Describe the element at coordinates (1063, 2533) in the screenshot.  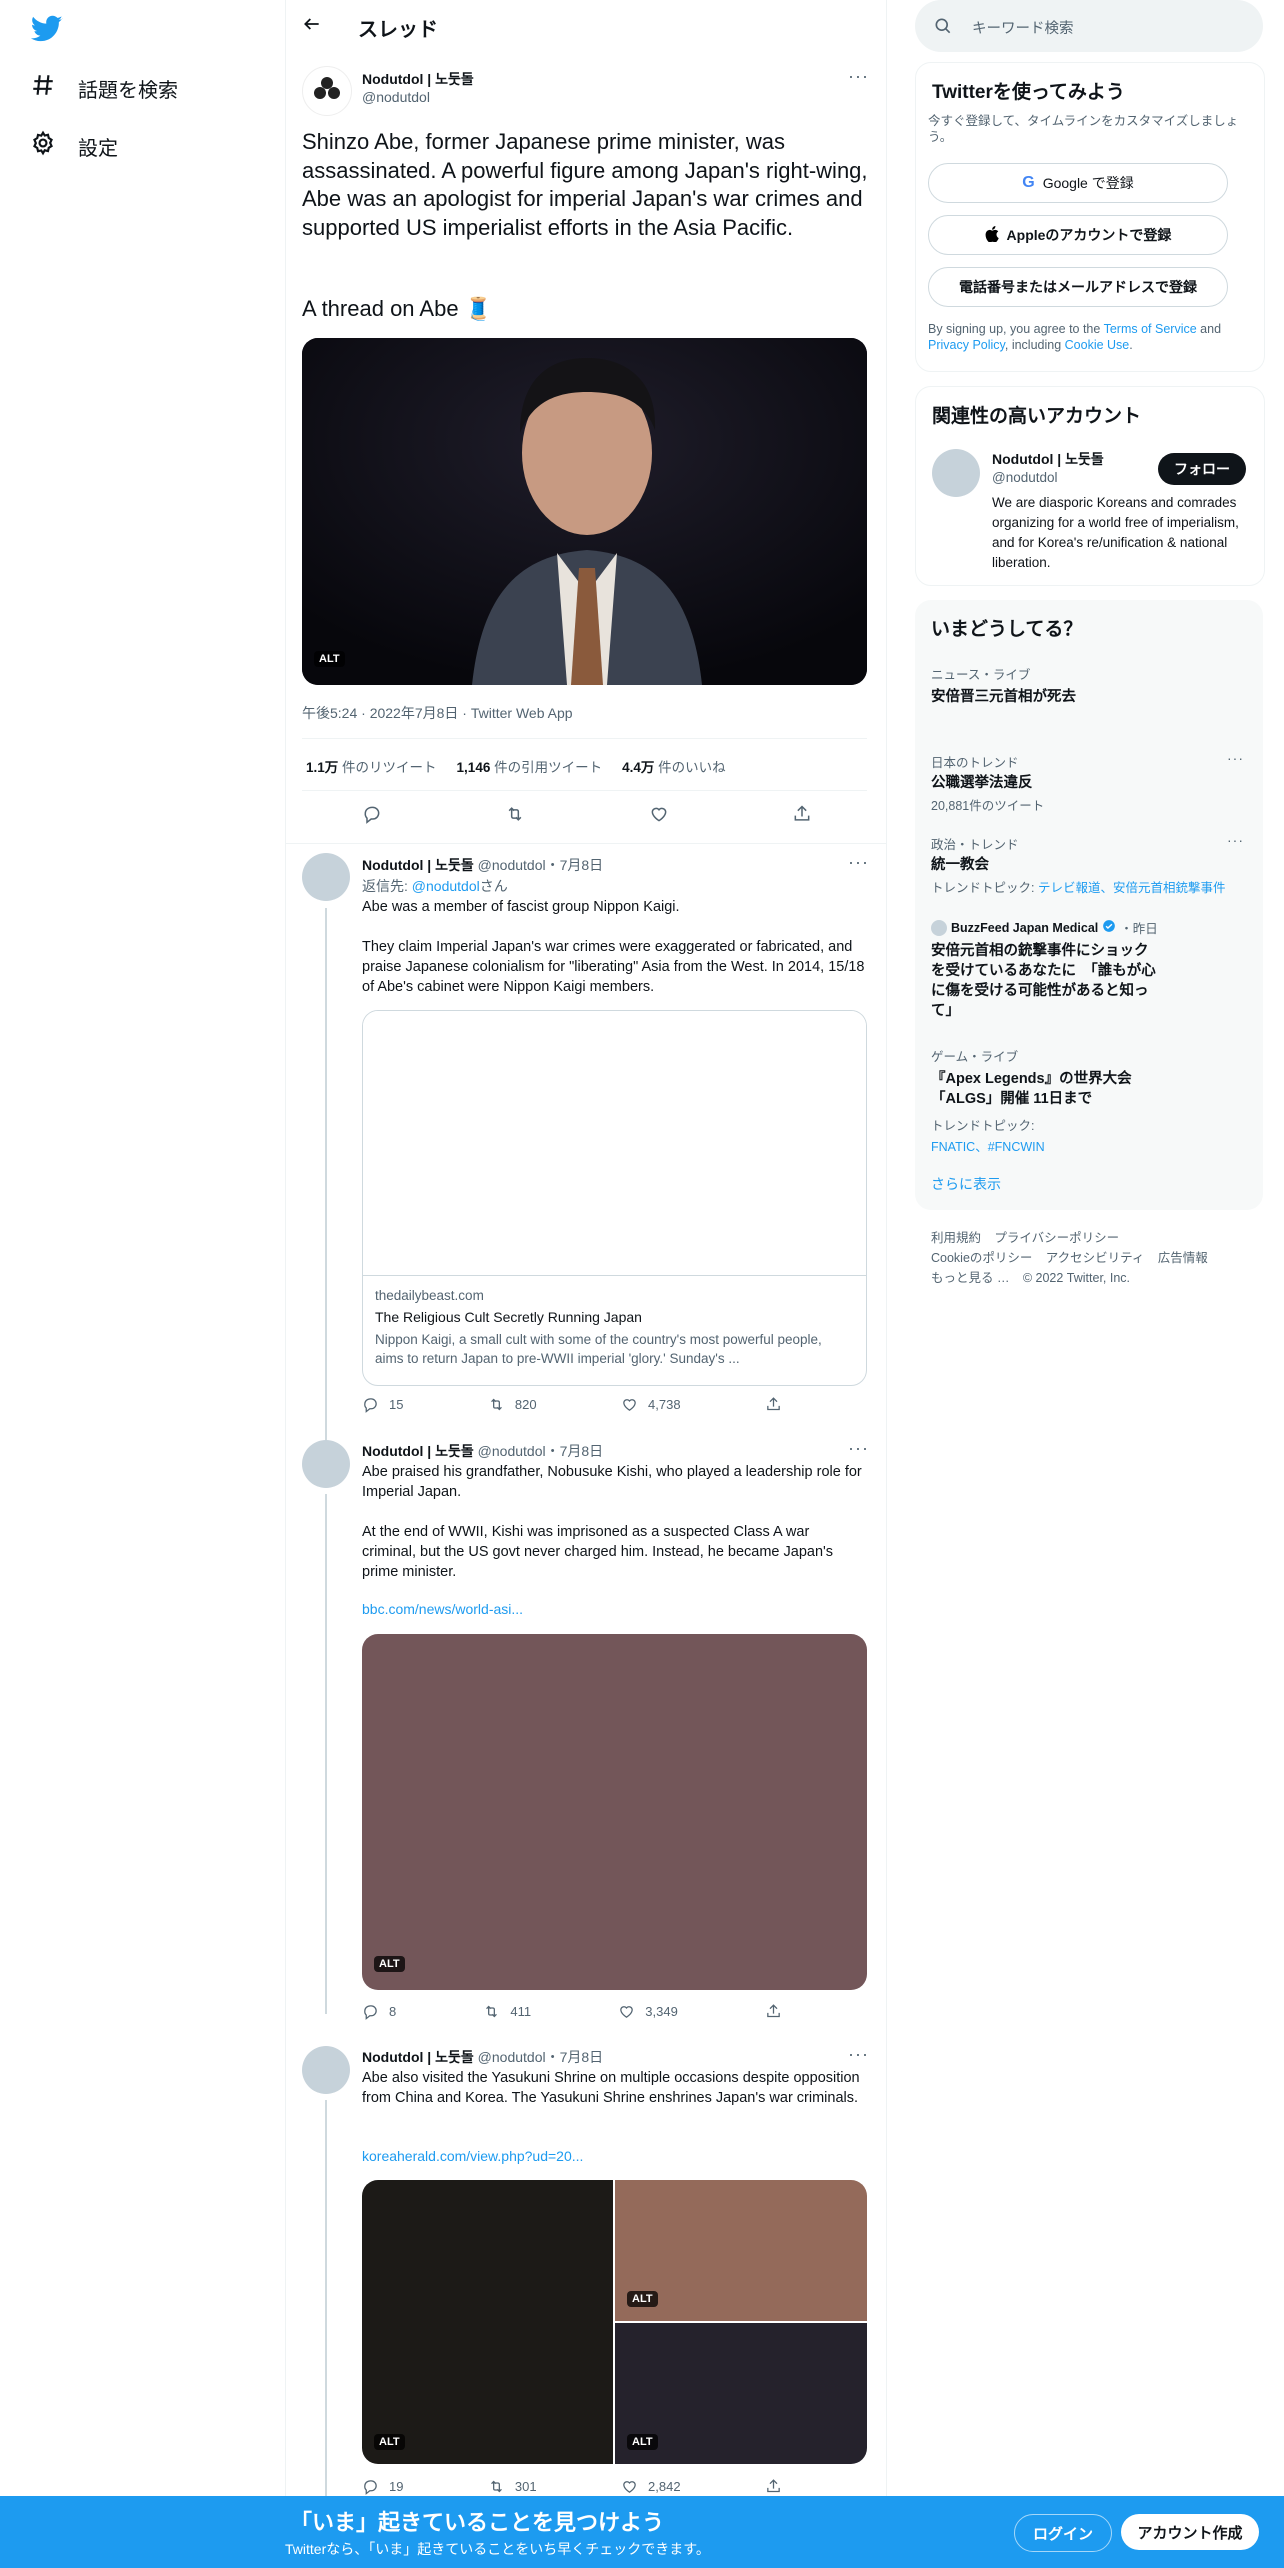
I see `login-button: ログイン` at that location.